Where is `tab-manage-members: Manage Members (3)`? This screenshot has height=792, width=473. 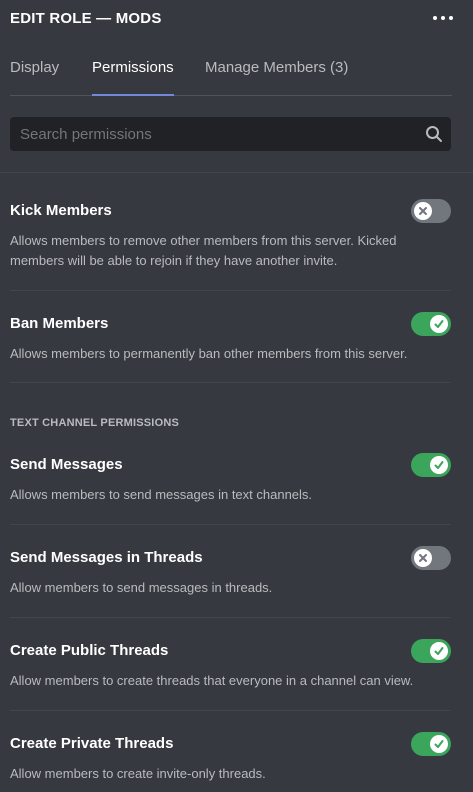
tab-manage-members: Manage Members (3) is located at coordinates (276, 67).